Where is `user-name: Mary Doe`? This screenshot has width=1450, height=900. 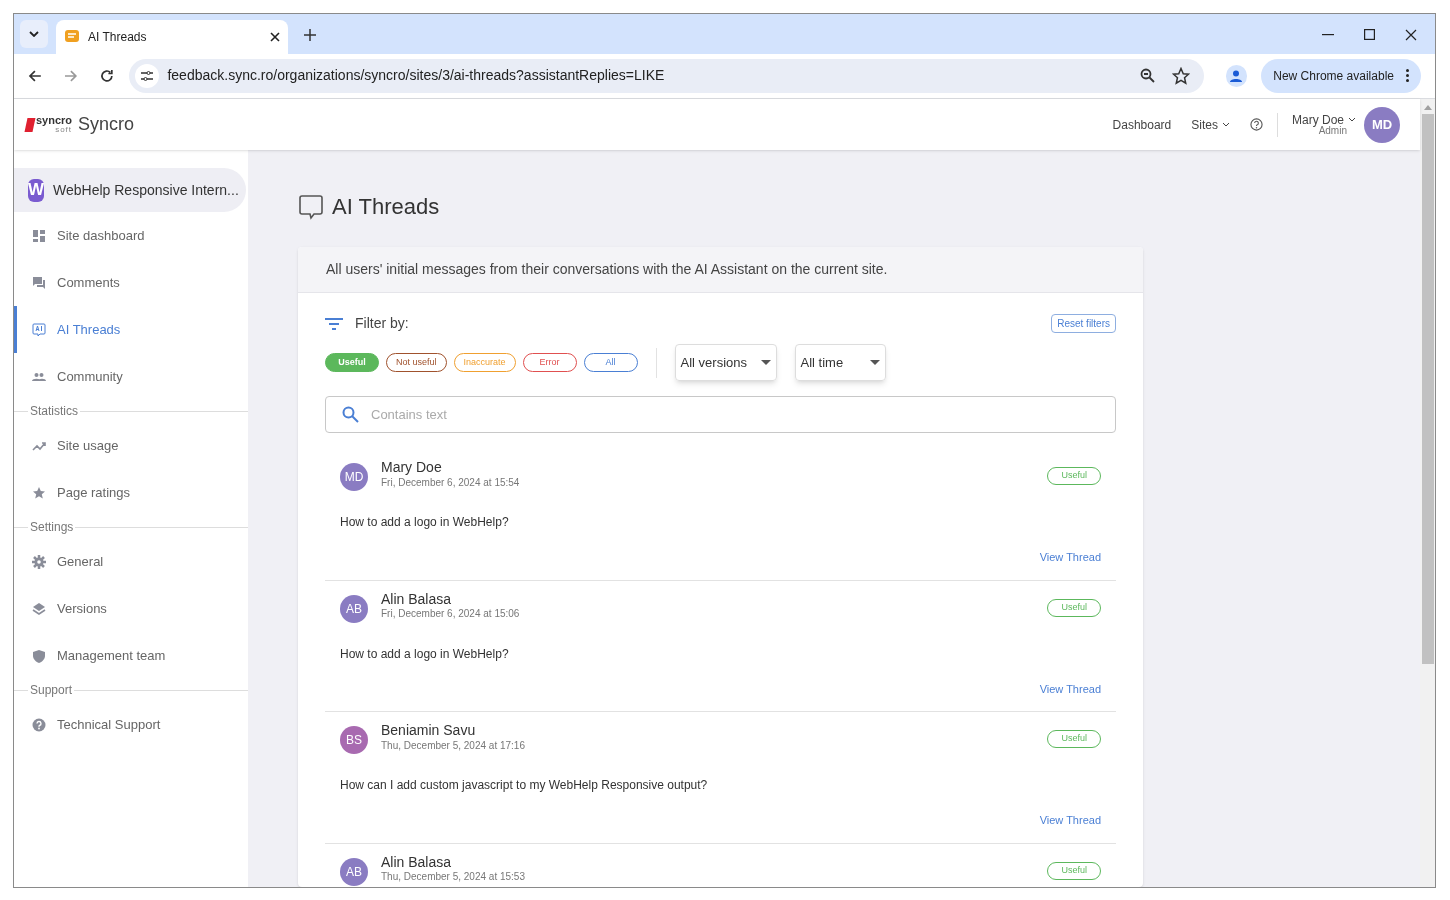 user-name: Mary Doe is located at coordinates (412, 468).